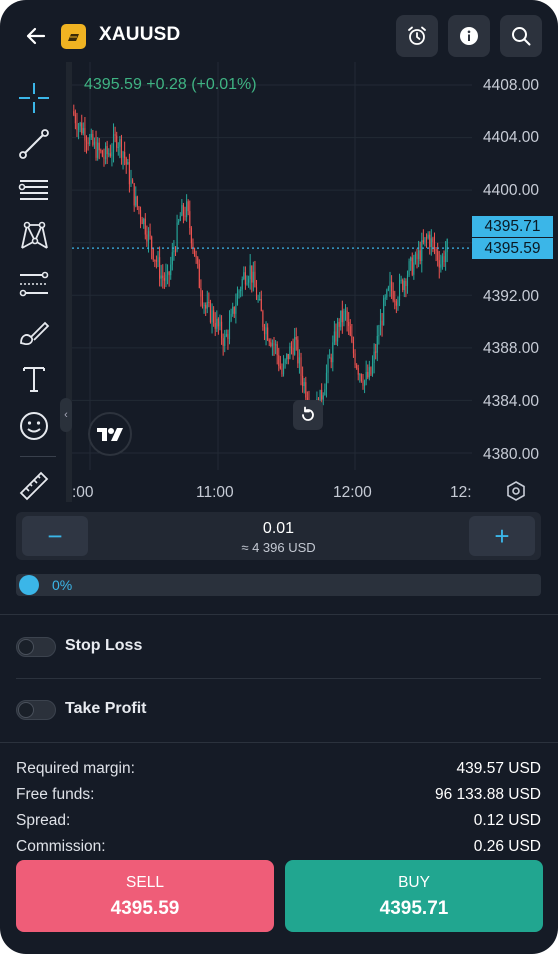  What do you see at coordinates (34, 98) in the screenshot?
I see `crosshair-icon` at bounding box center [34, 98].